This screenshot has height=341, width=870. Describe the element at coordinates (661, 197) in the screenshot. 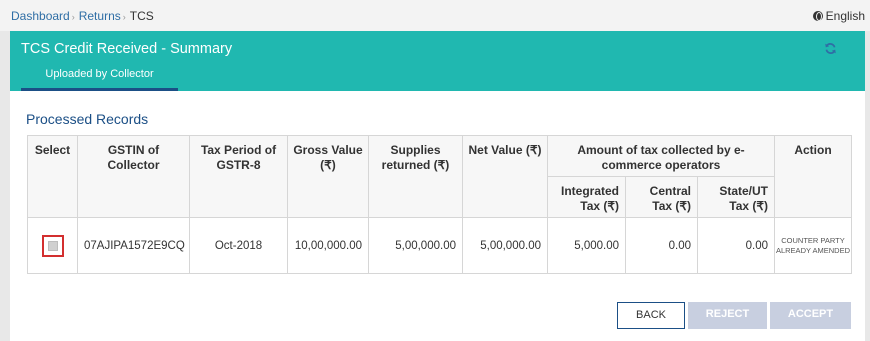

I see `column-header-central-tax: Central Tax (₹)` at that location.